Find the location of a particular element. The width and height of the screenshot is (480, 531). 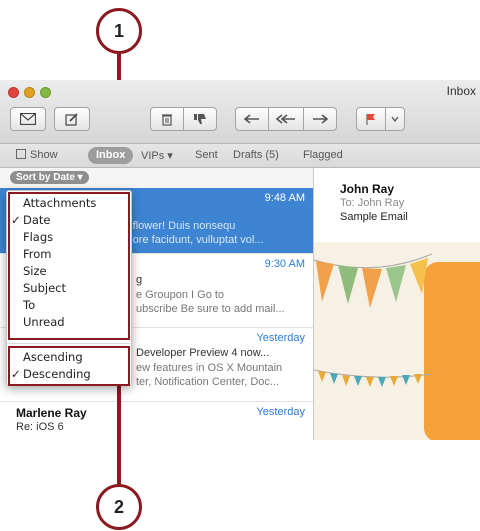

message-subject: g is located at coordinates (139, 280).